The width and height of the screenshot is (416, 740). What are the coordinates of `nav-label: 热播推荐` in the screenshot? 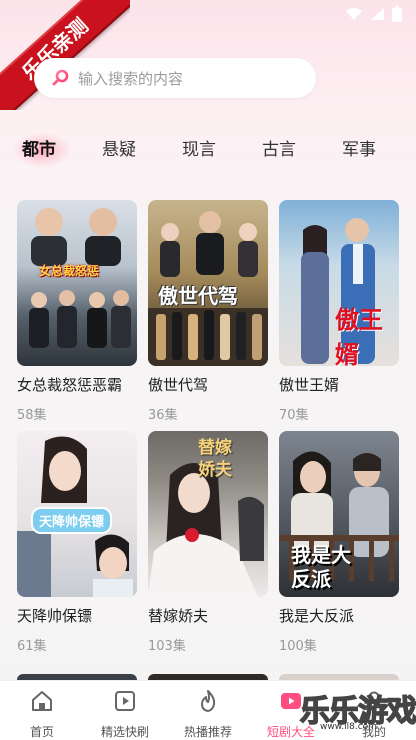 It's located at (207, 732).